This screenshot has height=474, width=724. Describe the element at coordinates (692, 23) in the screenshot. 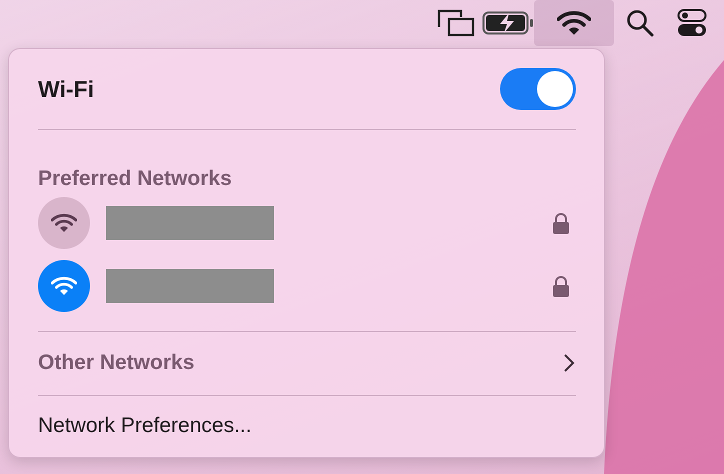

I see `control-center-icon` at that location.